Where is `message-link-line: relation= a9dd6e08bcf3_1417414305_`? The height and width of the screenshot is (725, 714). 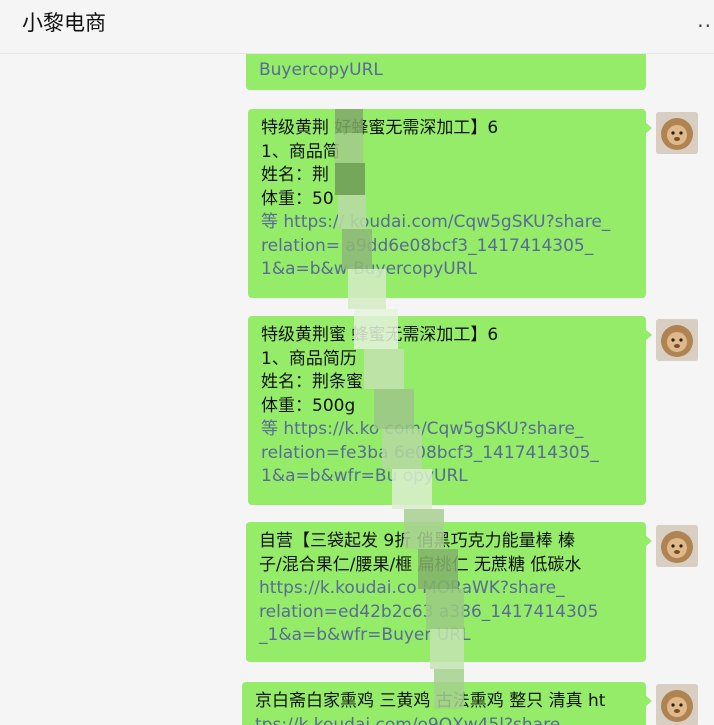
message-link-line: relation= a9dd6e08bcf3_1417414305_ is located at coordinates (447, 247).